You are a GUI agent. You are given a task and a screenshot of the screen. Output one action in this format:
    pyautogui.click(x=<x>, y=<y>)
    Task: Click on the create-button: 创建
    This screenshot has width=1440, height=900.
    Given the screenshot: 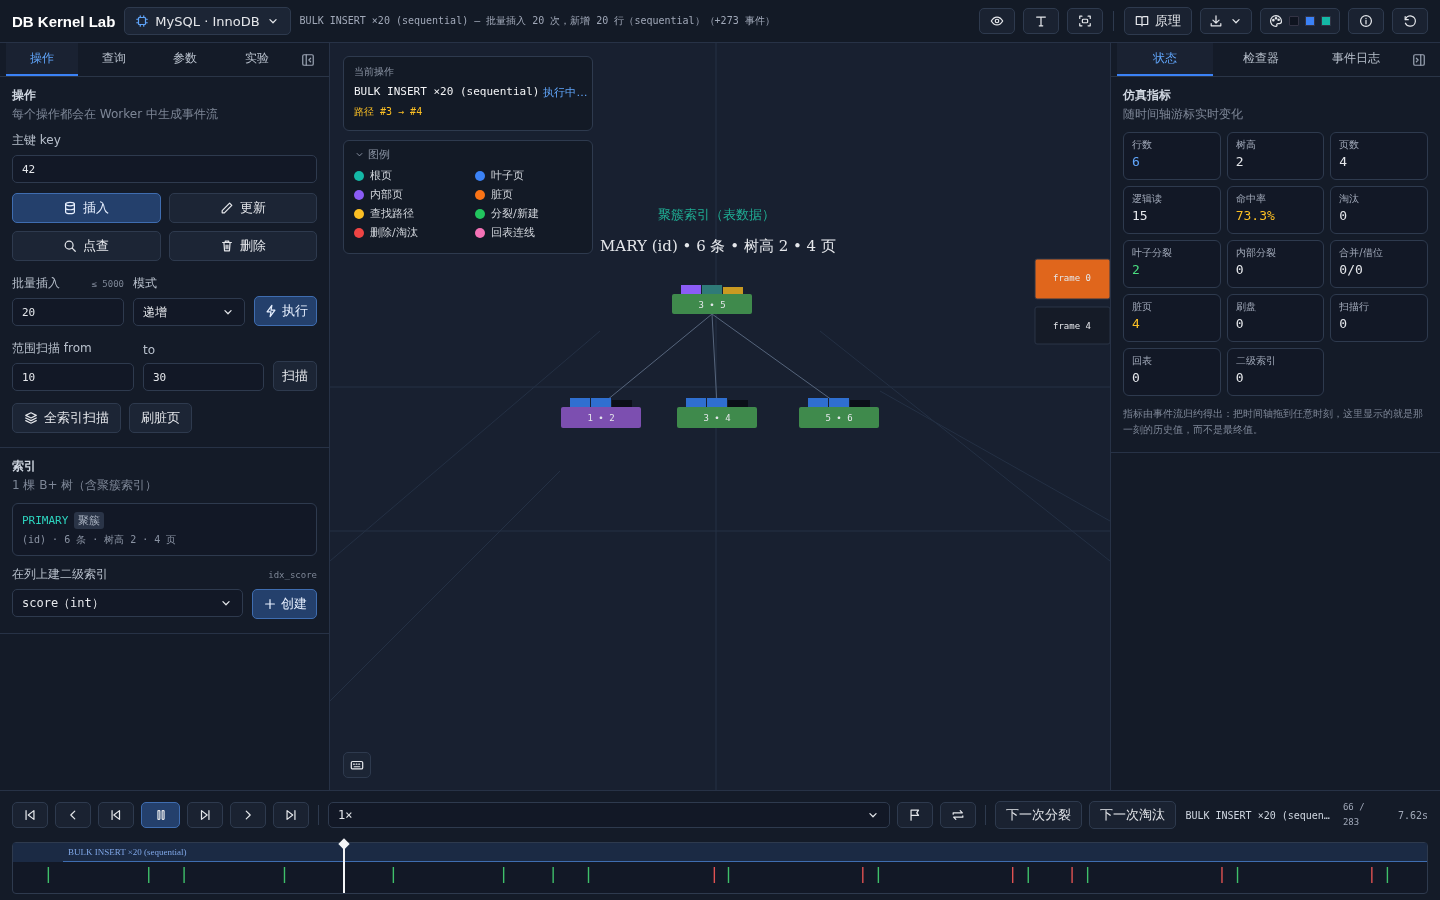 What is the action you would take?
    pyautogui.click(x=284, y=604)
    